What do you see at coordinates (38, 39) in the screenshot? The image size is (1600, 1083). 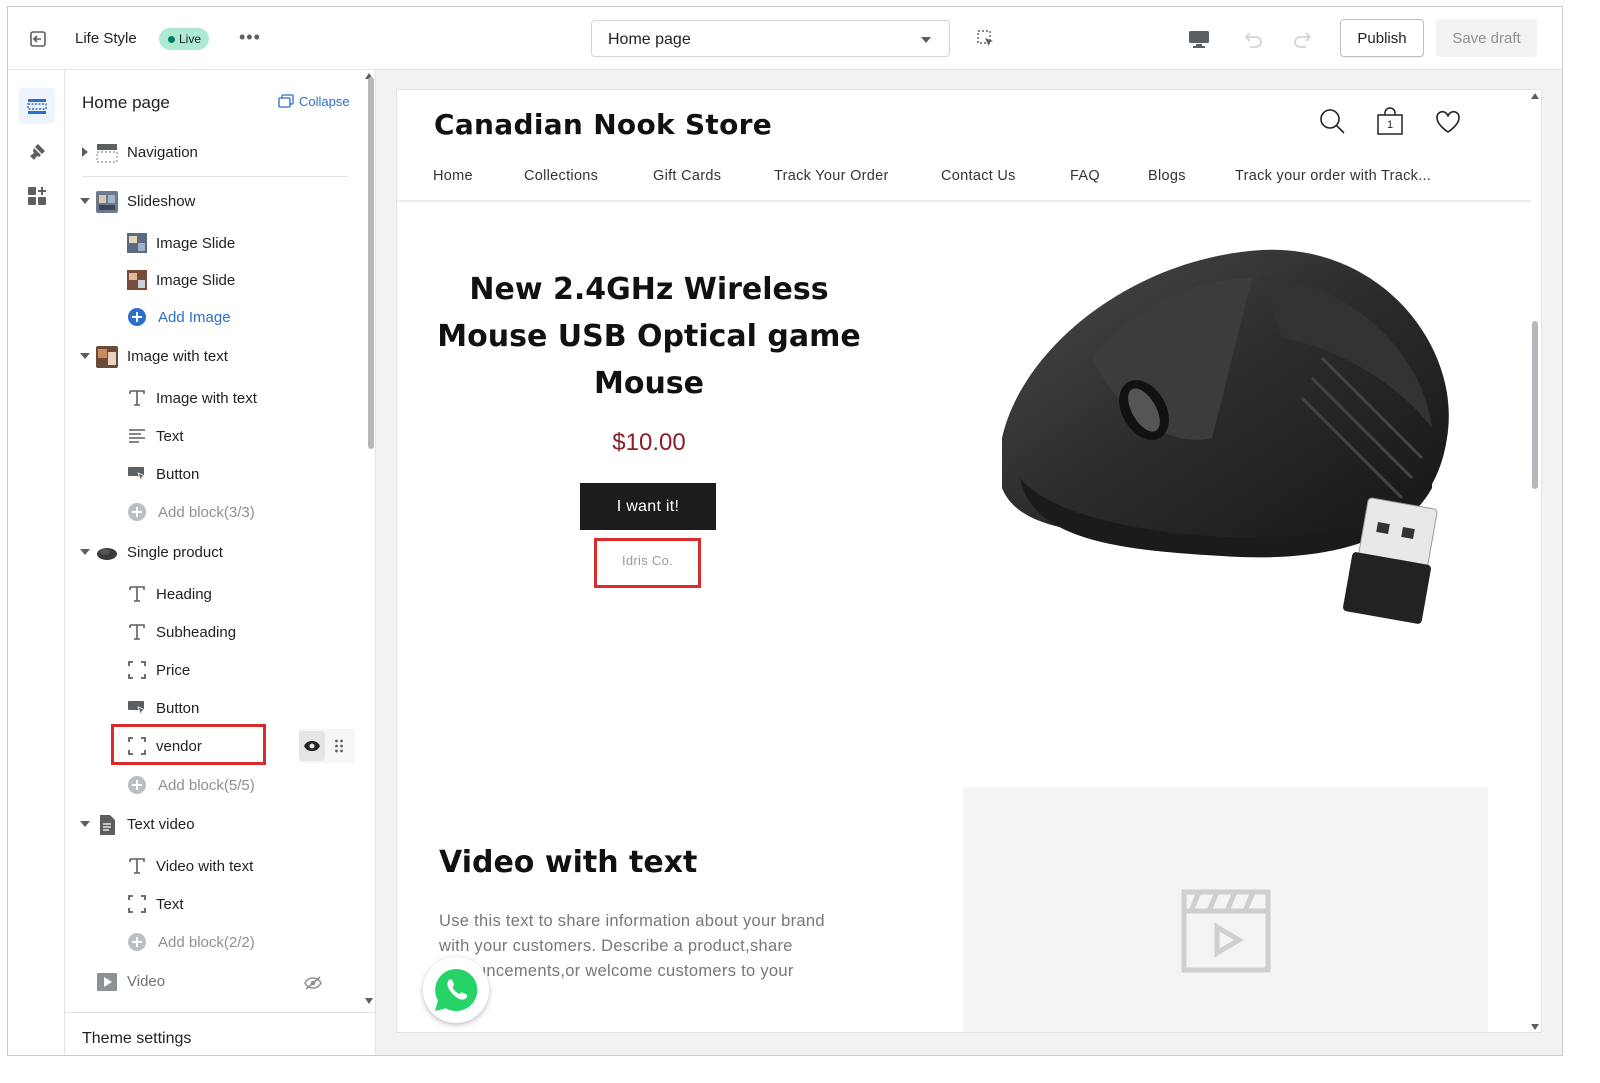 I see `exit-icon` at bounding box center [38, 39].